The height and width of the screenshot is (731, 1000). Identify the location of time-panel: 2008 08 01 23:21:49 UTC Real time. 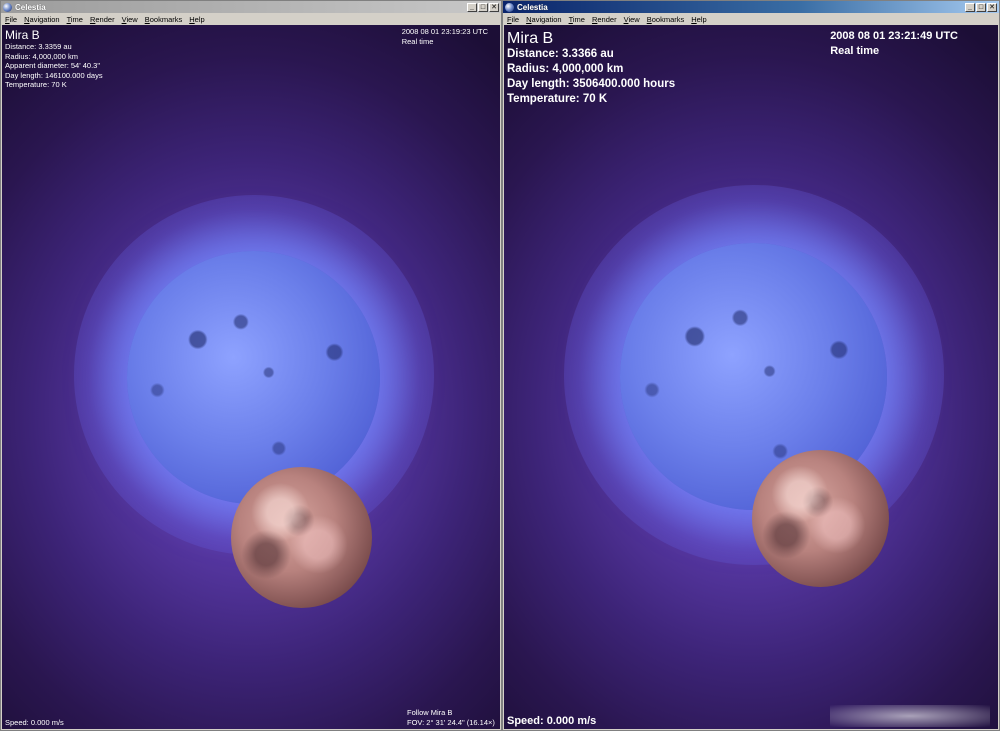
(894, 44).